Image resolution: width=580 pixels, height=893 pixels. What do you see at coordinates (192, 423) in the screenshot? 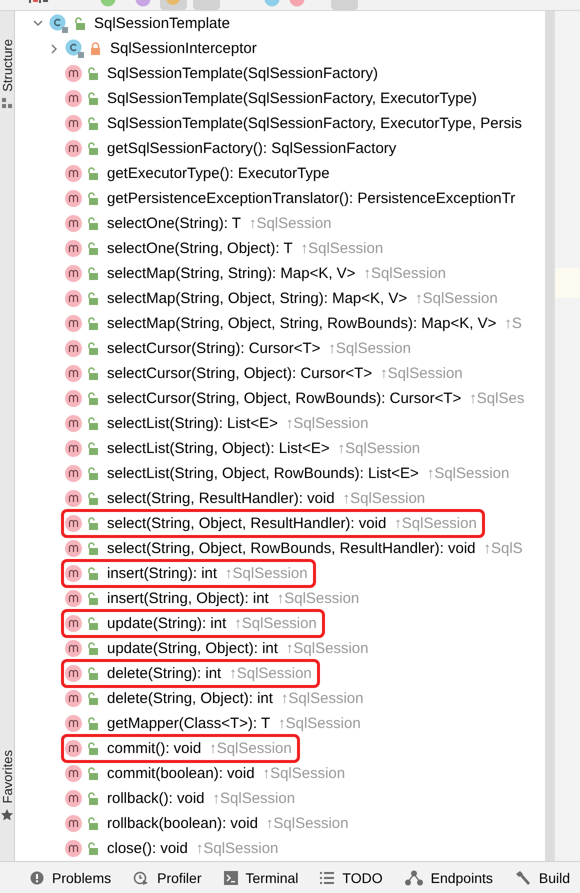
I see `member-name: selectList(String): List<E>` at bounding box center [192, 423].